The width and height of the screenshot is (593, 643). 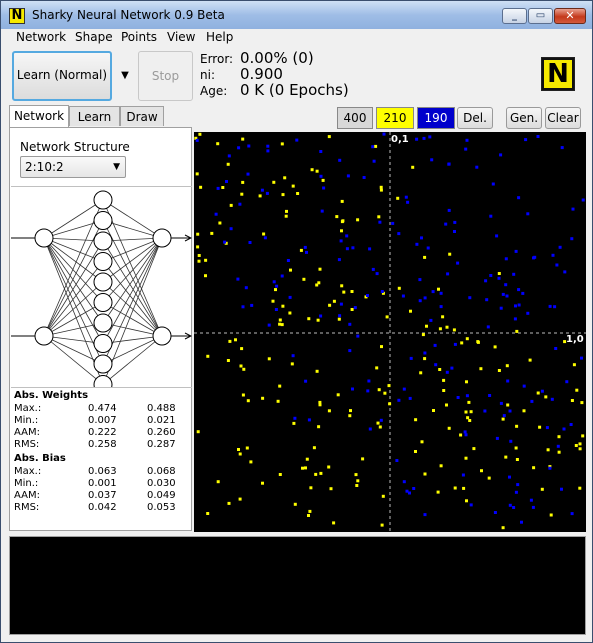 I want to click on learn-button: Learn (Normal), so click(x=62, y=76).